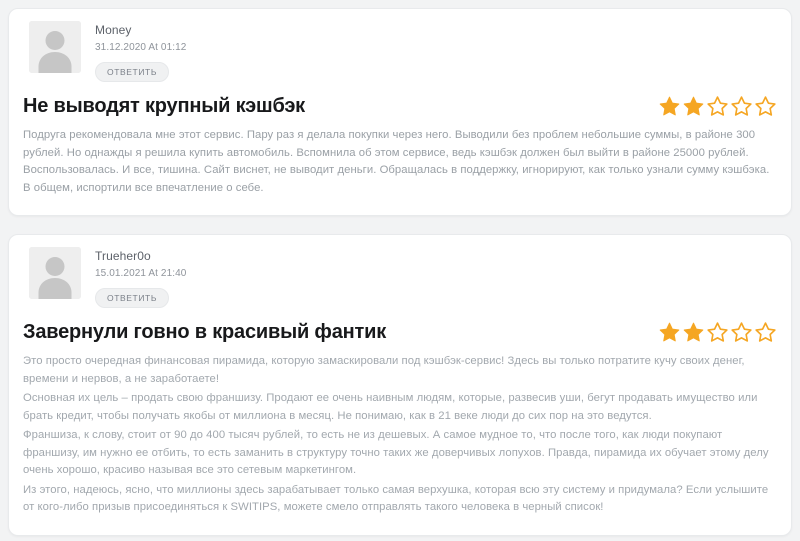 This screenshot has height=541, width=800. Describe the element at coordinates (400, 106) in the screenshot. I see `review-title-row: Не выводят крупный кэшбэк` at that location.